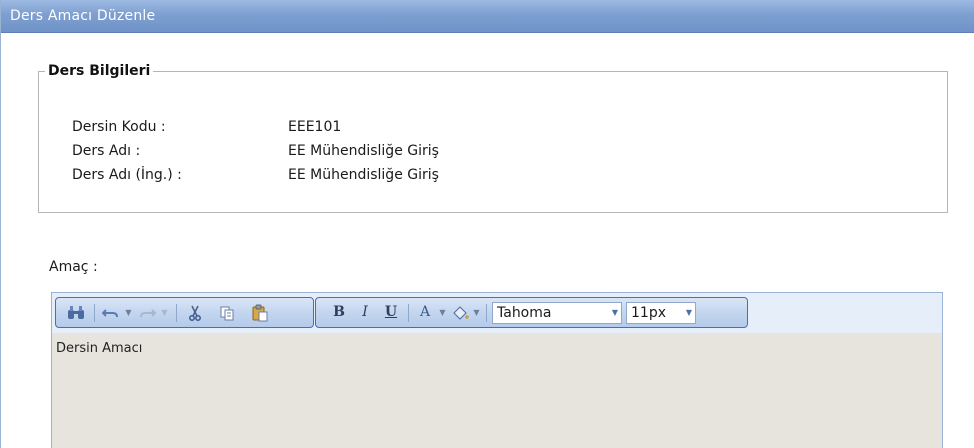 The height and width of the screenshot is (448, 974). Describe the element at coordinates (227, 312) in the screenshot. I see `copy-icon` at that location.